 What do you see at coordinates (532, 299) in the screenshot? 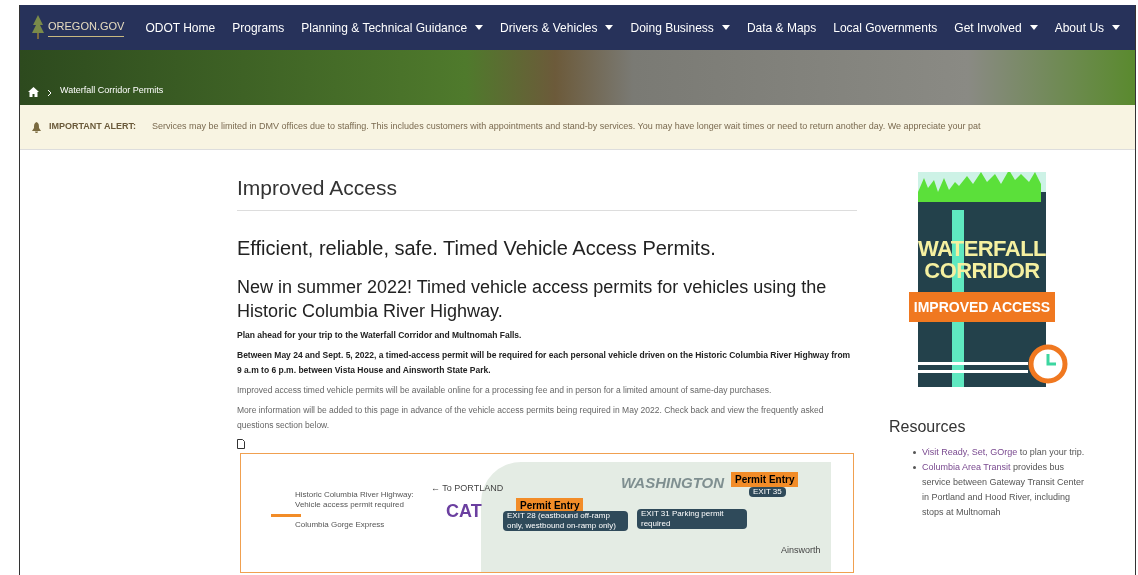
I see `subheadline: New in summer 2022! Timed vehicle access permits for vehicles using the Historic Columbia River Highway.` at bounding box center [532, 299].